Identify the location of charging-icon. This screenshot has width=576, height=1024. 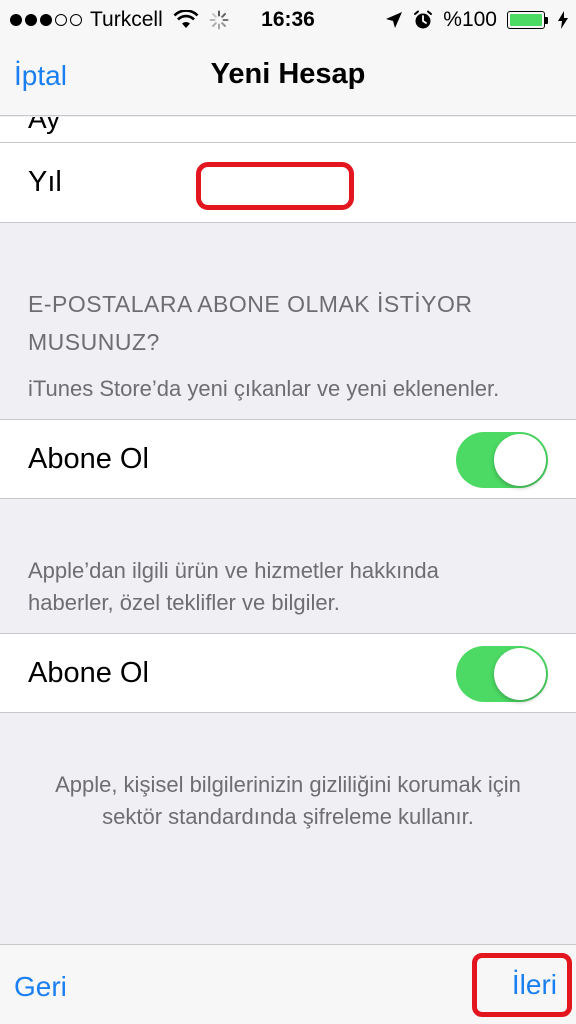
(563, 20).